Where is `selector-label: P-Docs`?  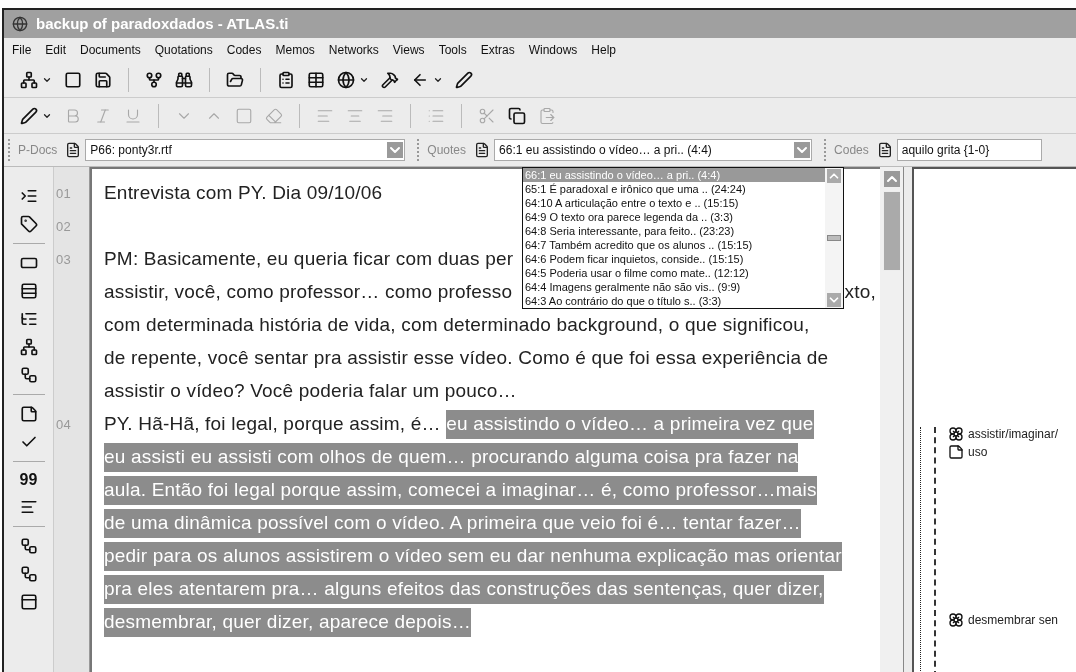 selector-label: P-Docs is located at coordinates (38, 150).